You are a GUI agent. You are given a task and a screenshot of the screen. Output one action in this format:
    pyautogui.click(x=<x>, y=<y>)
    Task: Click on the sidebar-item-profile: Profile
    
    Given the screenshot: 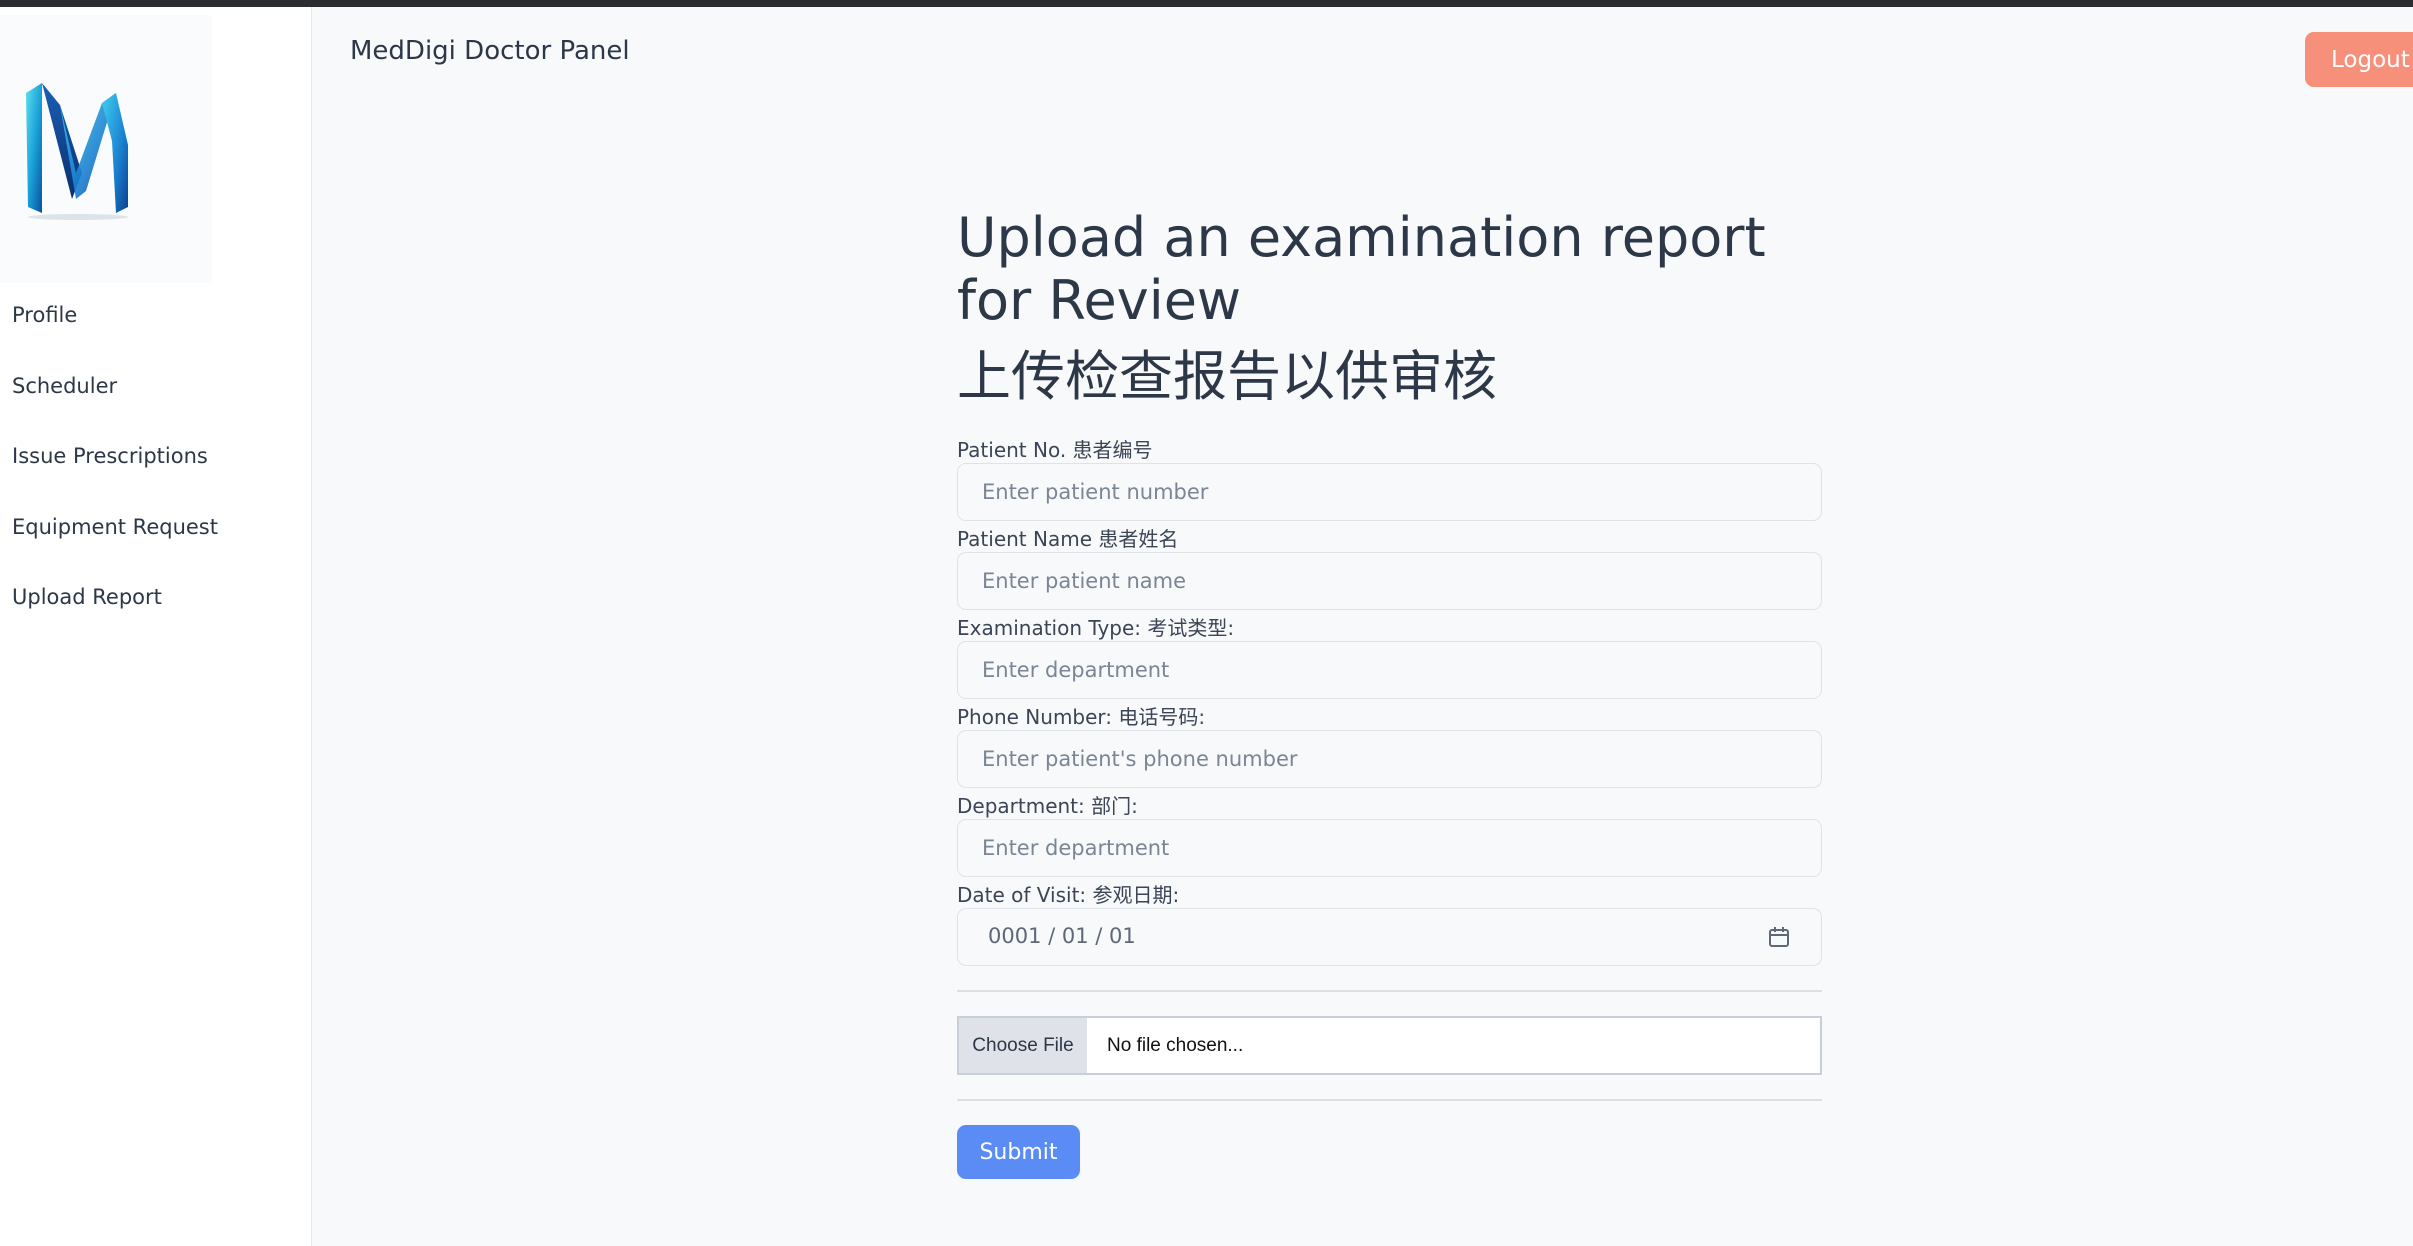 What is the action you would take?
    pyautogui.click(x=44, y=315)
    